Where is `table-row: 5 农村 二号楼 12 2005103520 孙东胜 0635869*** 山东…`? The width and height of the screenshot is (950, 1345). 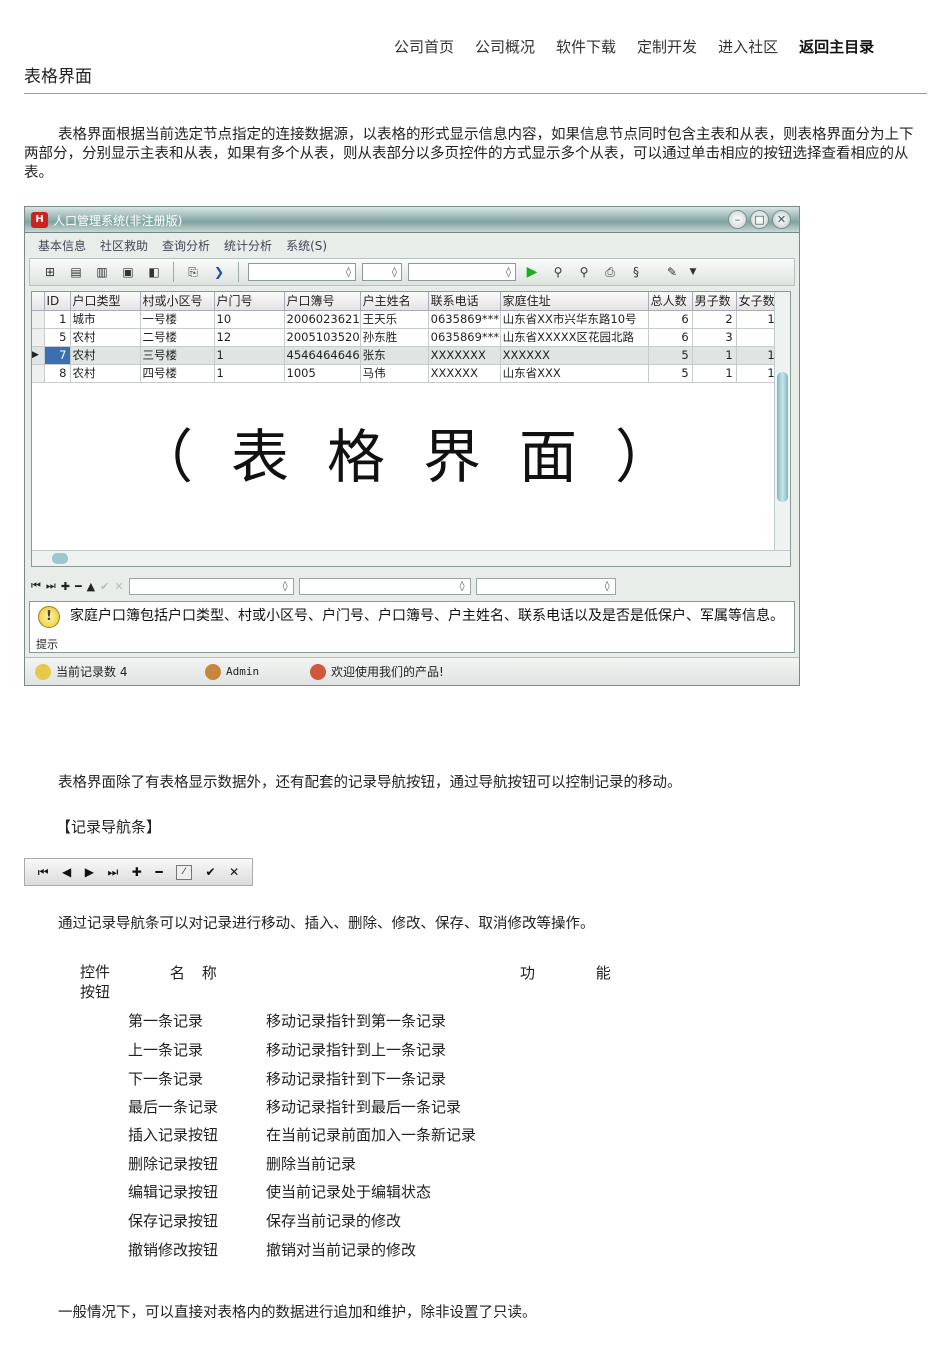 table-row: 5 农村 二号楼 12 2005103520 孙东胜 0635869*** 山东… is located at coordinates (405, 337).